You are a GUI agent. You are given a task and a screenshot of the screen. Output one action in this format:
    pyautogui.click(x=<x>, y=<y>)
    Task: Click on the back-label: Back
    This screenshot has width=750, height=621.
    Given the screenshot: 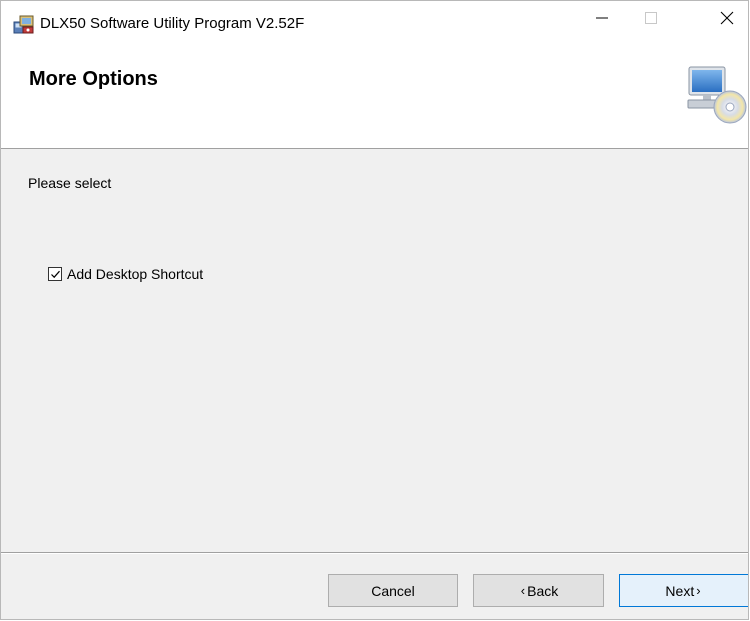 What is the action you would take?
    pyautogui.click(x=543, y=590)
    